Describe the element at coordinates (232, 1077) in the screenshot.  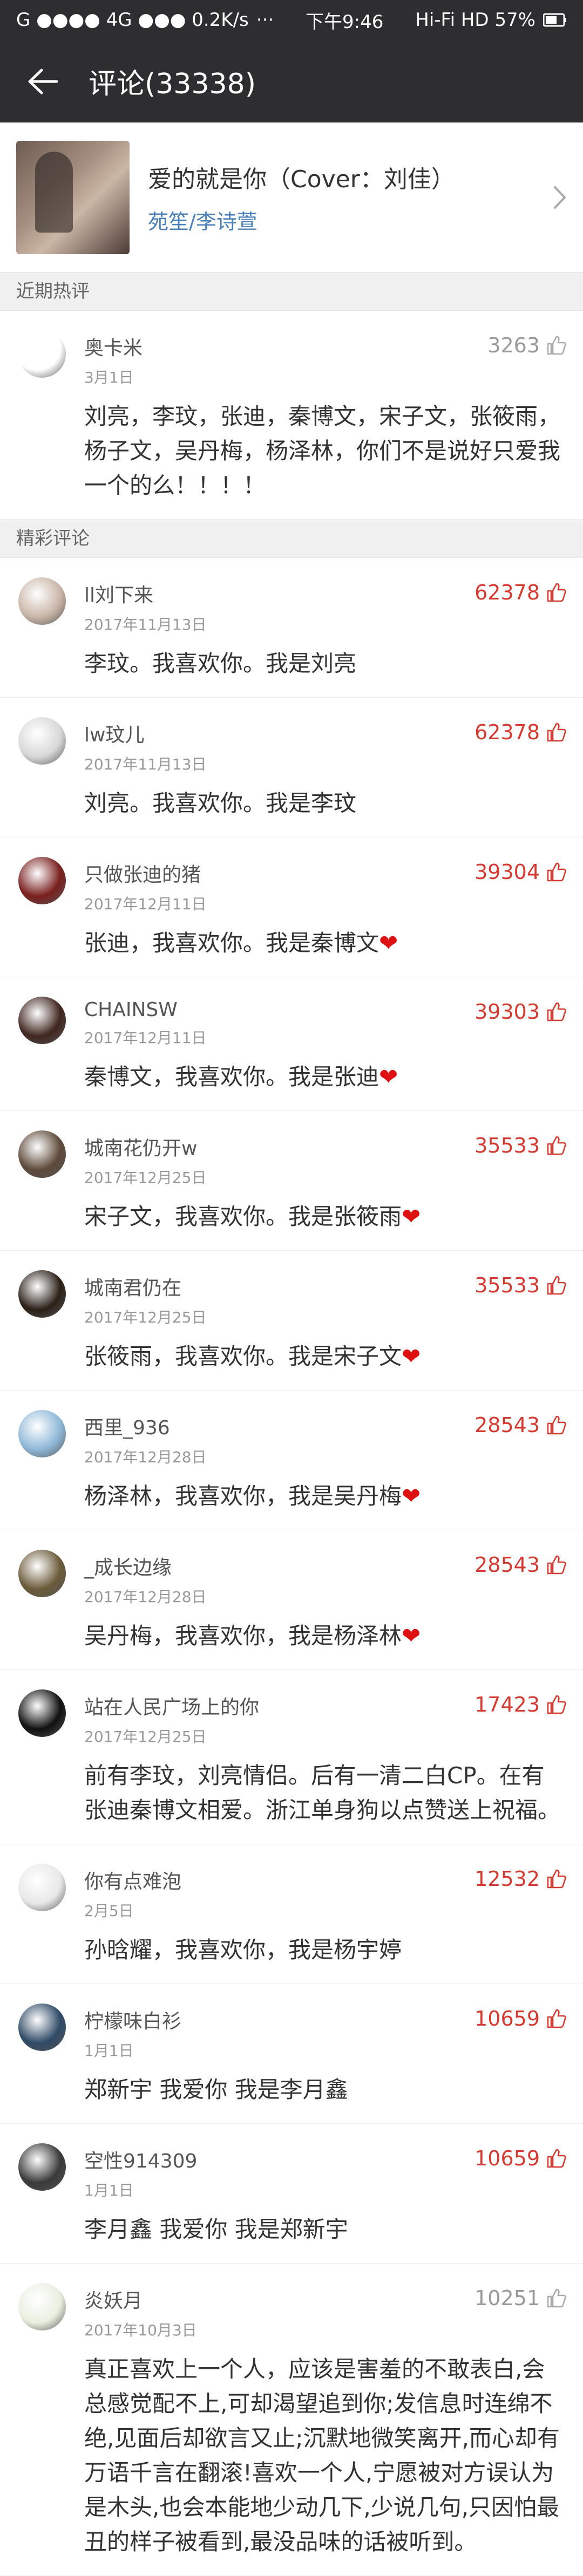
I see `comment-body: 秦博文，我喜欢你。我是张迪` at that location.